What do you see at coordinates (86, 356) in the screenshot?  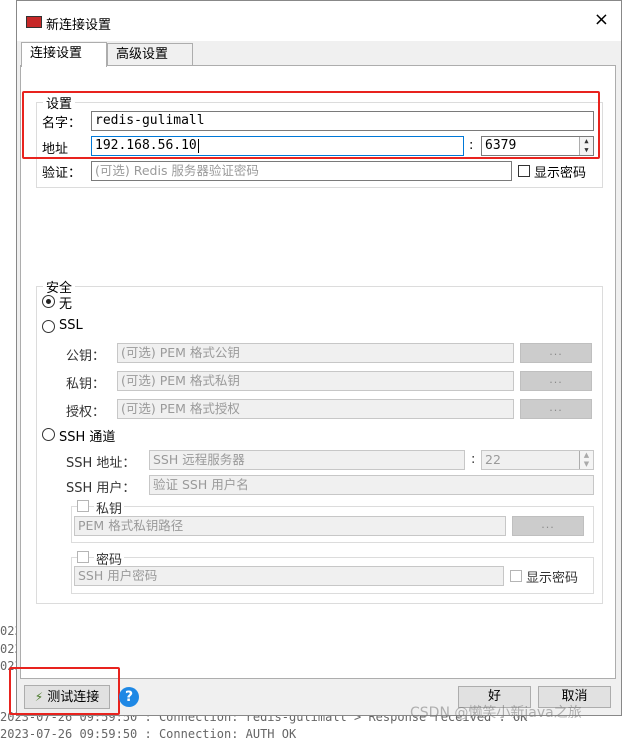 I see `public-key-label: 公钥：` at bounding box center [86, 356].